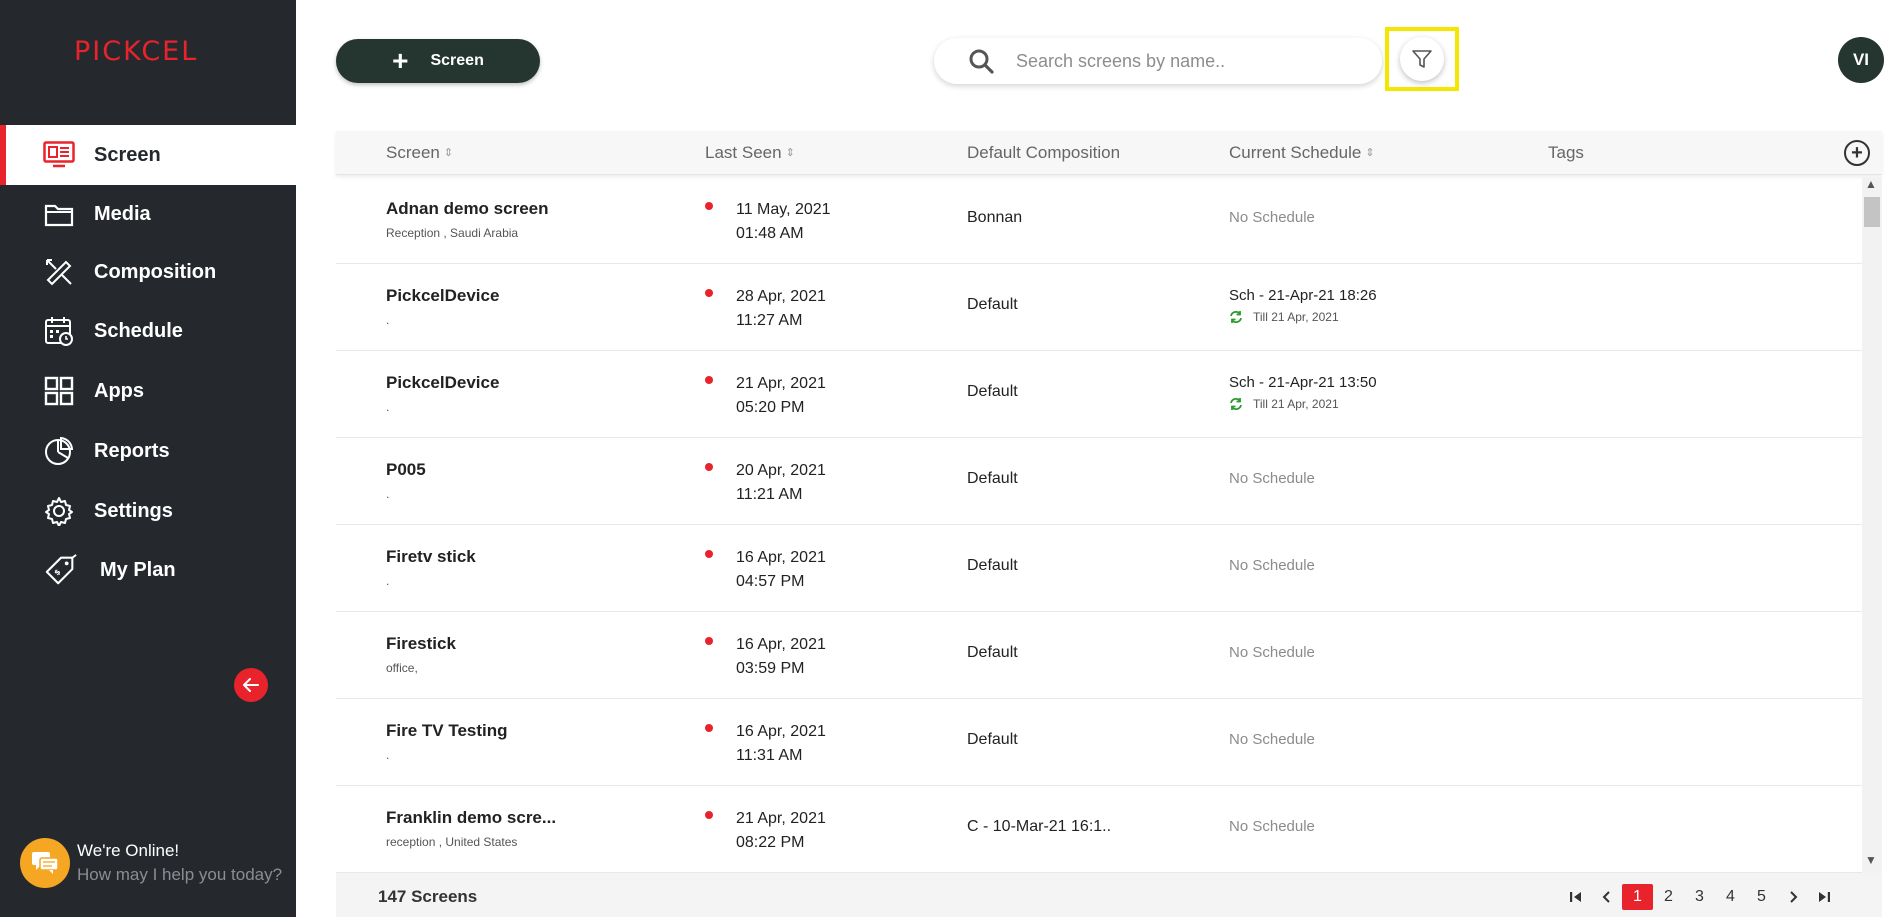  What do you see at coordinates (132, 450) in the screenshot?
I see `sidebar-item-label: Reports` at bounding box center [132, 450].